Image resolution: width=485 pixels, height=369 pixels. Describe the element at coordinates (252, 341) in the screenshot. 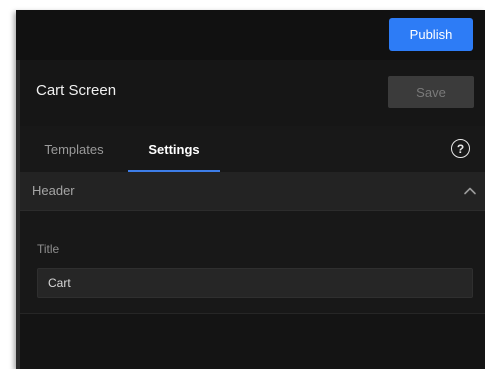

I see `panel-empty-area` at that location.